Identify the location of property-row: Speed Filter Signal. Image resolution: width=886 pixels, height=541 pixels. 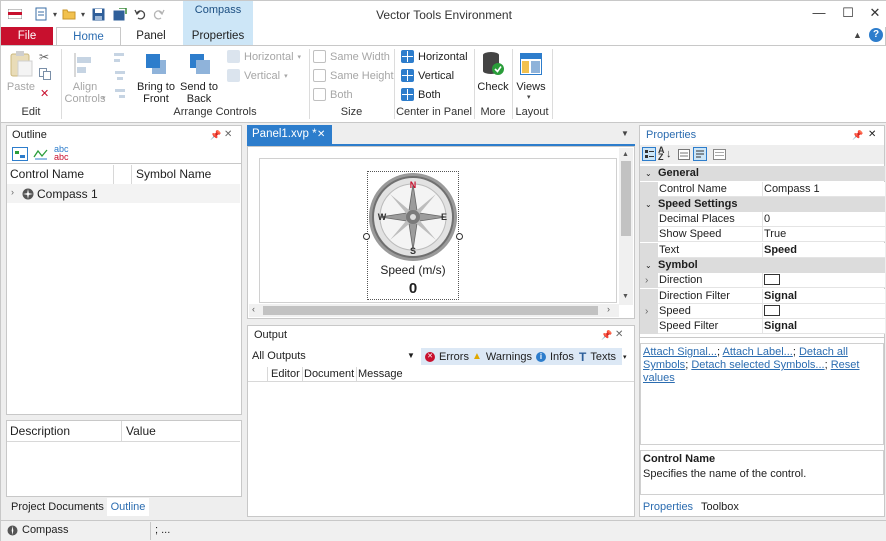
(762, 326).